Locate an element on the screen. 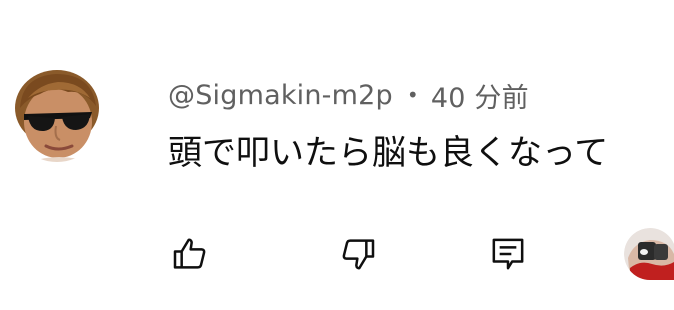 The height and width of the screenshot is (310, 674). author-avatar is located at coordinates (57, 115).